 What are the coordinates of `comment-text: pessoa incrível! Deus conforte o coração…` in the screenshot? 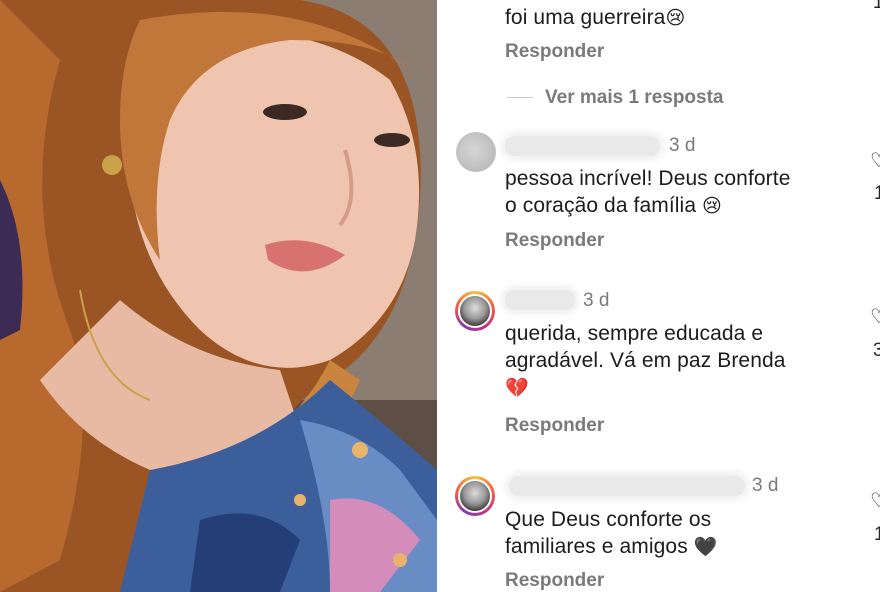 It's located at (648, 192).